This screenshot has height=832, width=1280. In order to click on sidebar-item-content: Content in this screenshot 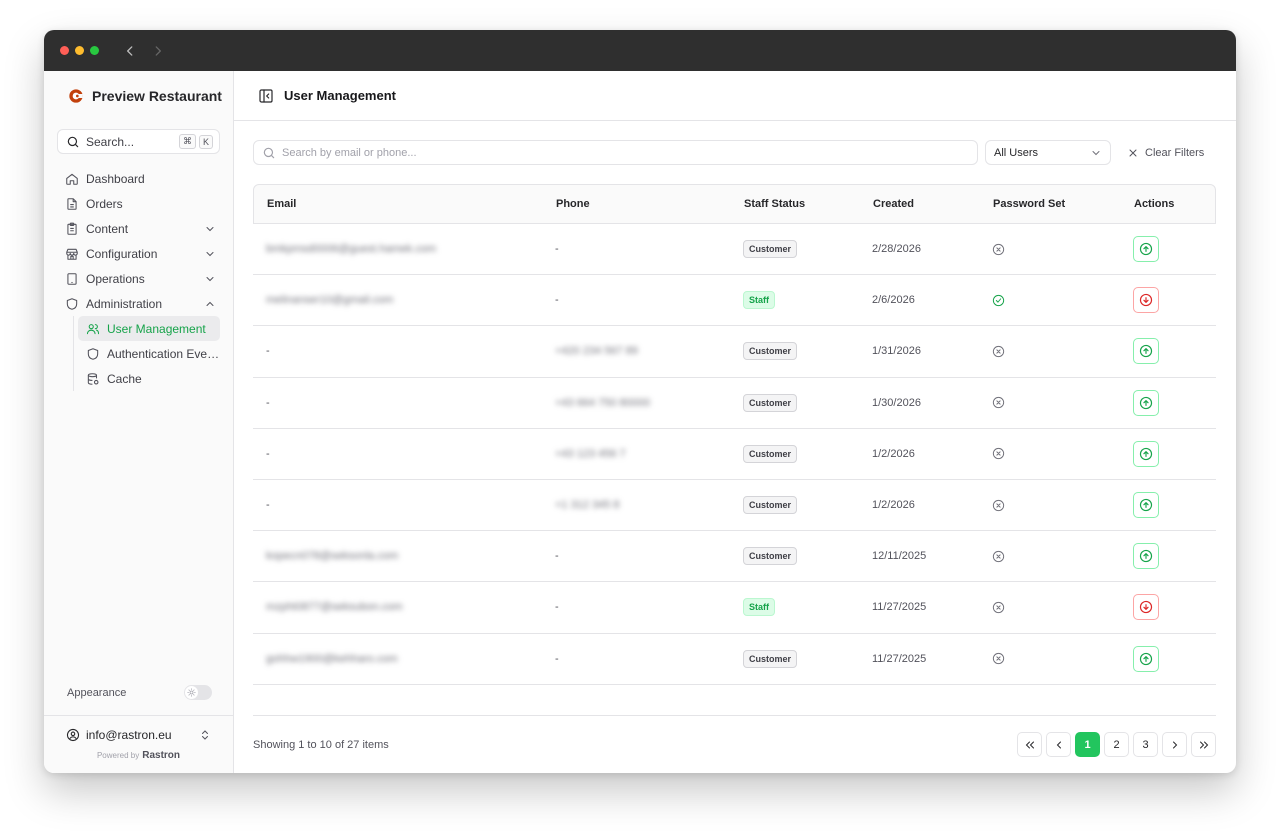, I will do `click(138, 228)`.